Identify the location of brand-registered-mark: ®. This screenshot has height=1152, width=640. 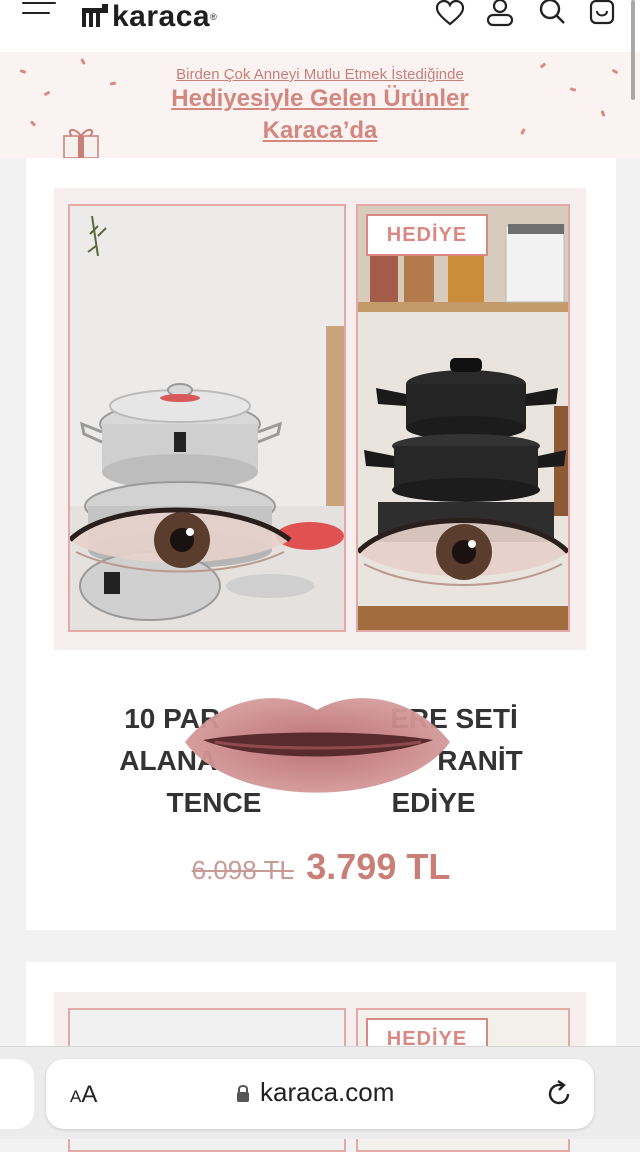
(213, 17).